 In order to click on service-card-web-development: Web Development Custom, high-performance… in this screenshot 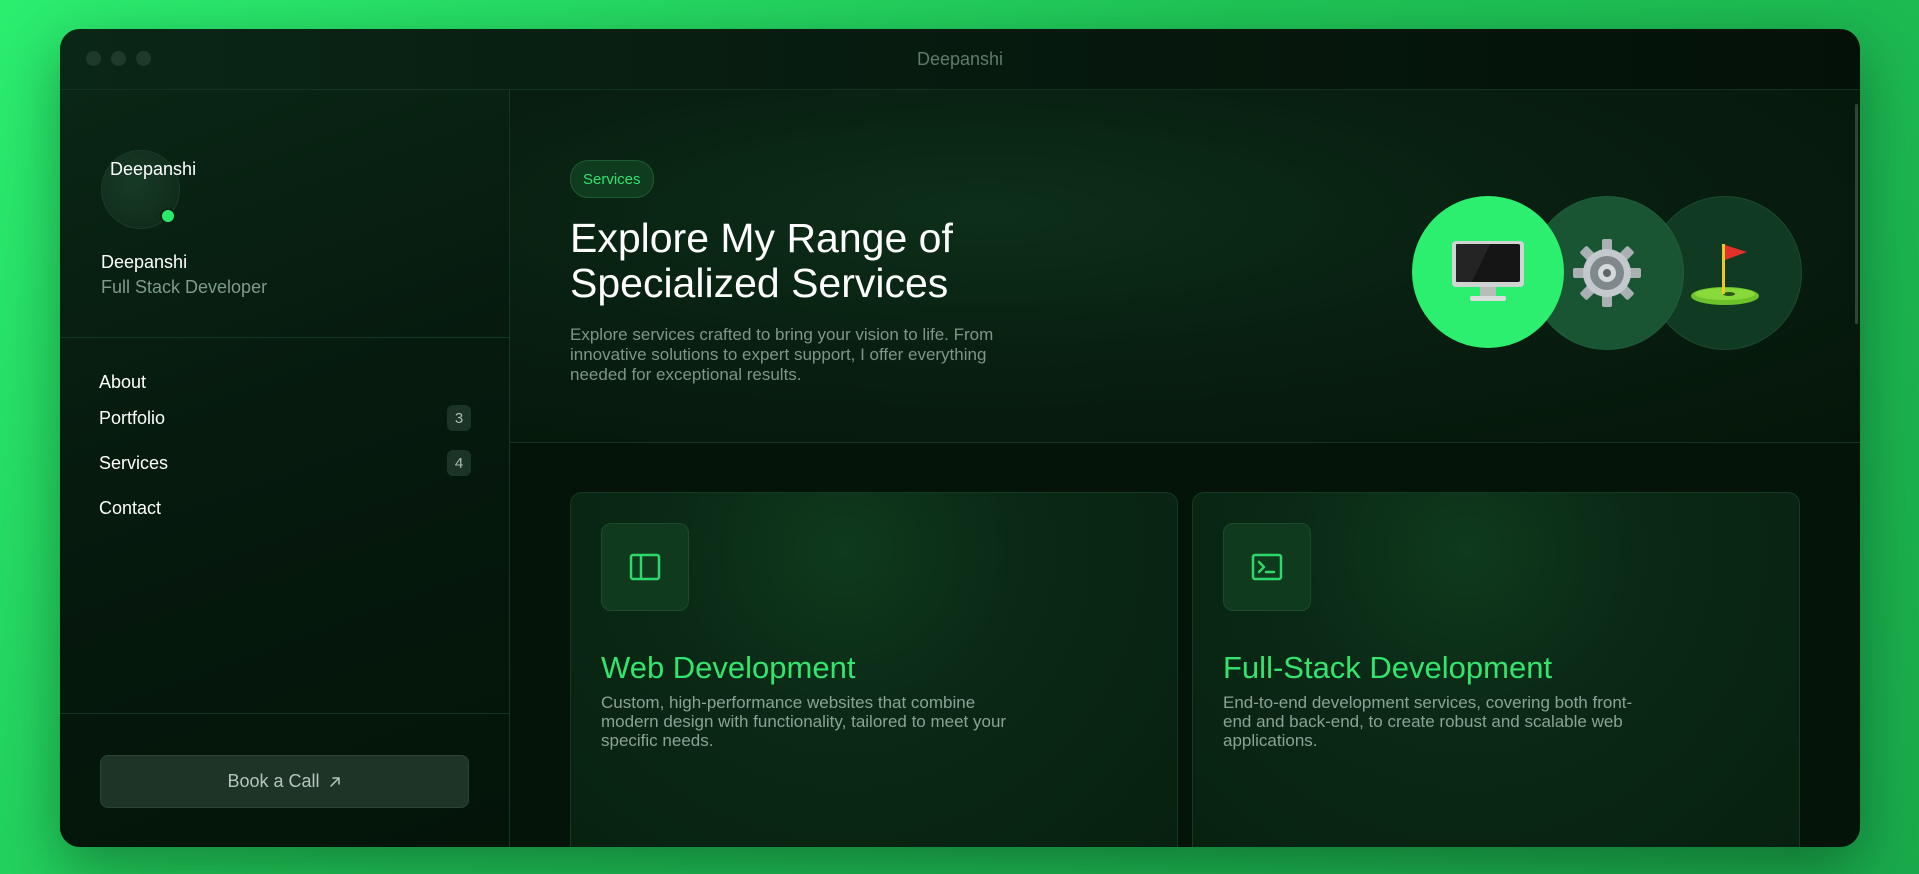, I will do `click(874, 669)`.